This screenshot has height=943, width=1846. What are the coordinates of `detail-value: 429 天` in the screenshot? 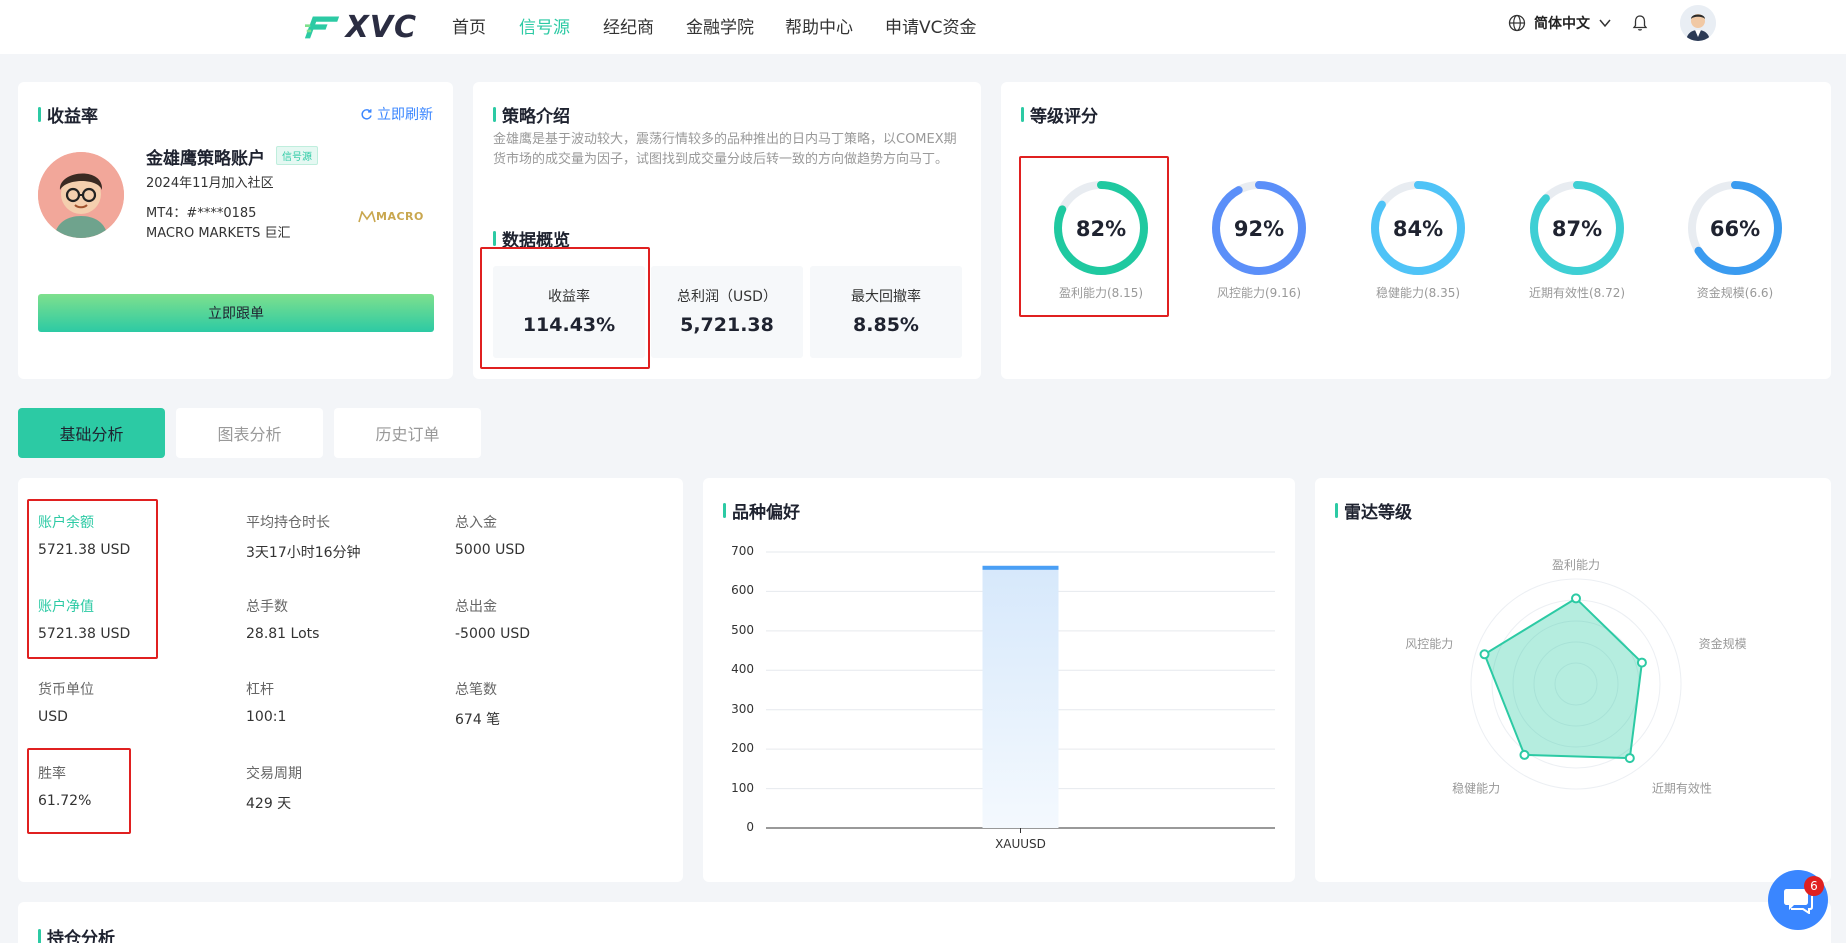 It's located at (269, 804).